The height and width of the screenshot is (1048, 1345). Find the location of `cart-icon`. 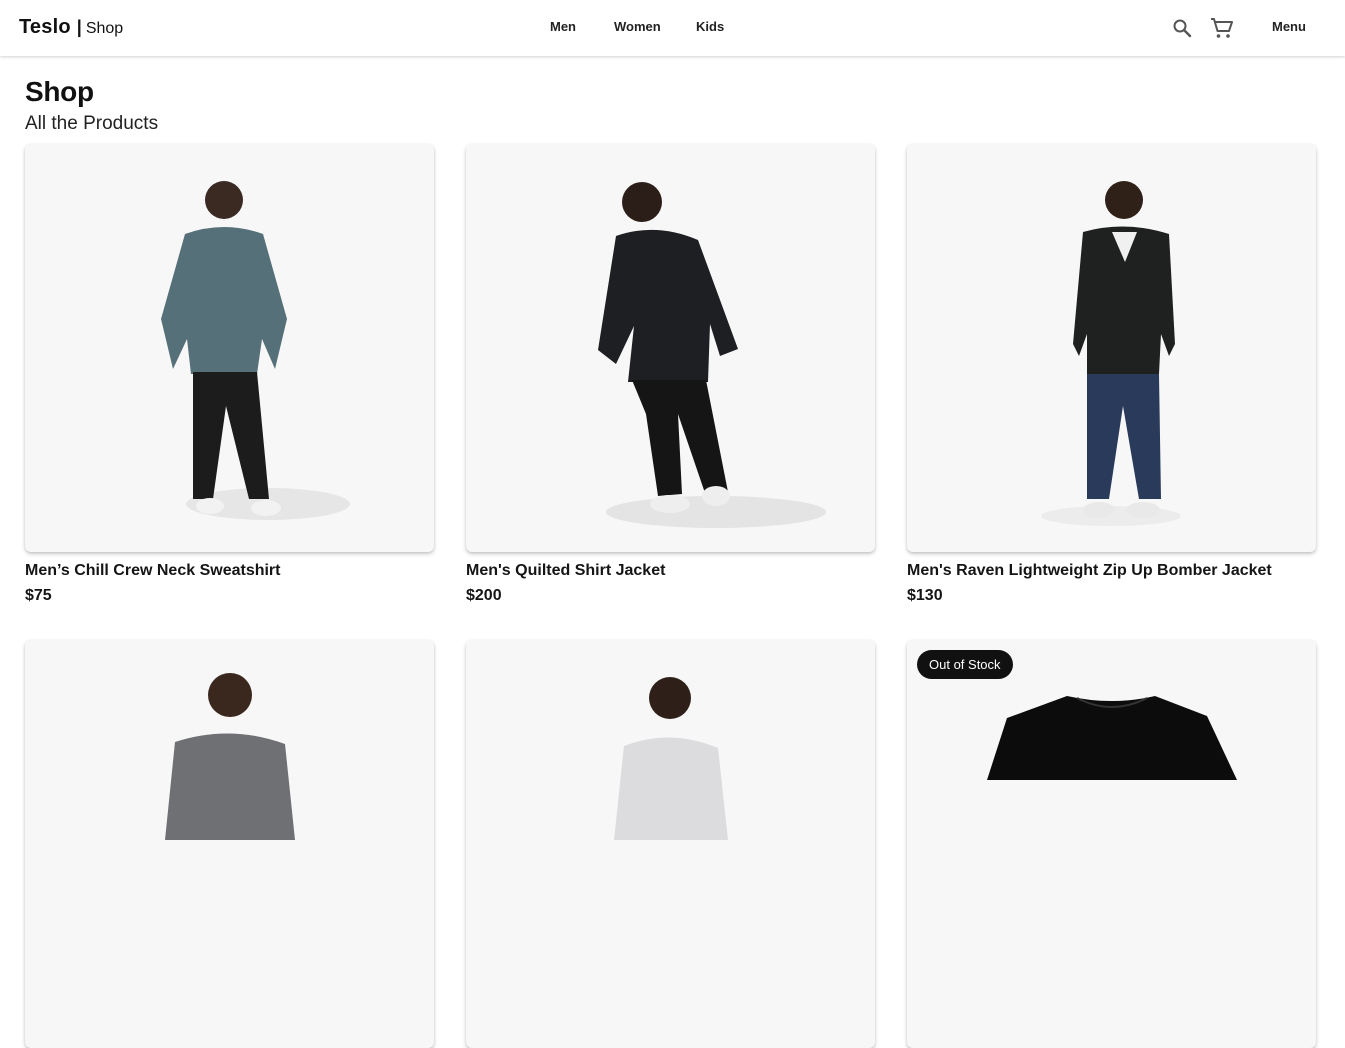

cart-icon is located at coordinates (1221, 28).